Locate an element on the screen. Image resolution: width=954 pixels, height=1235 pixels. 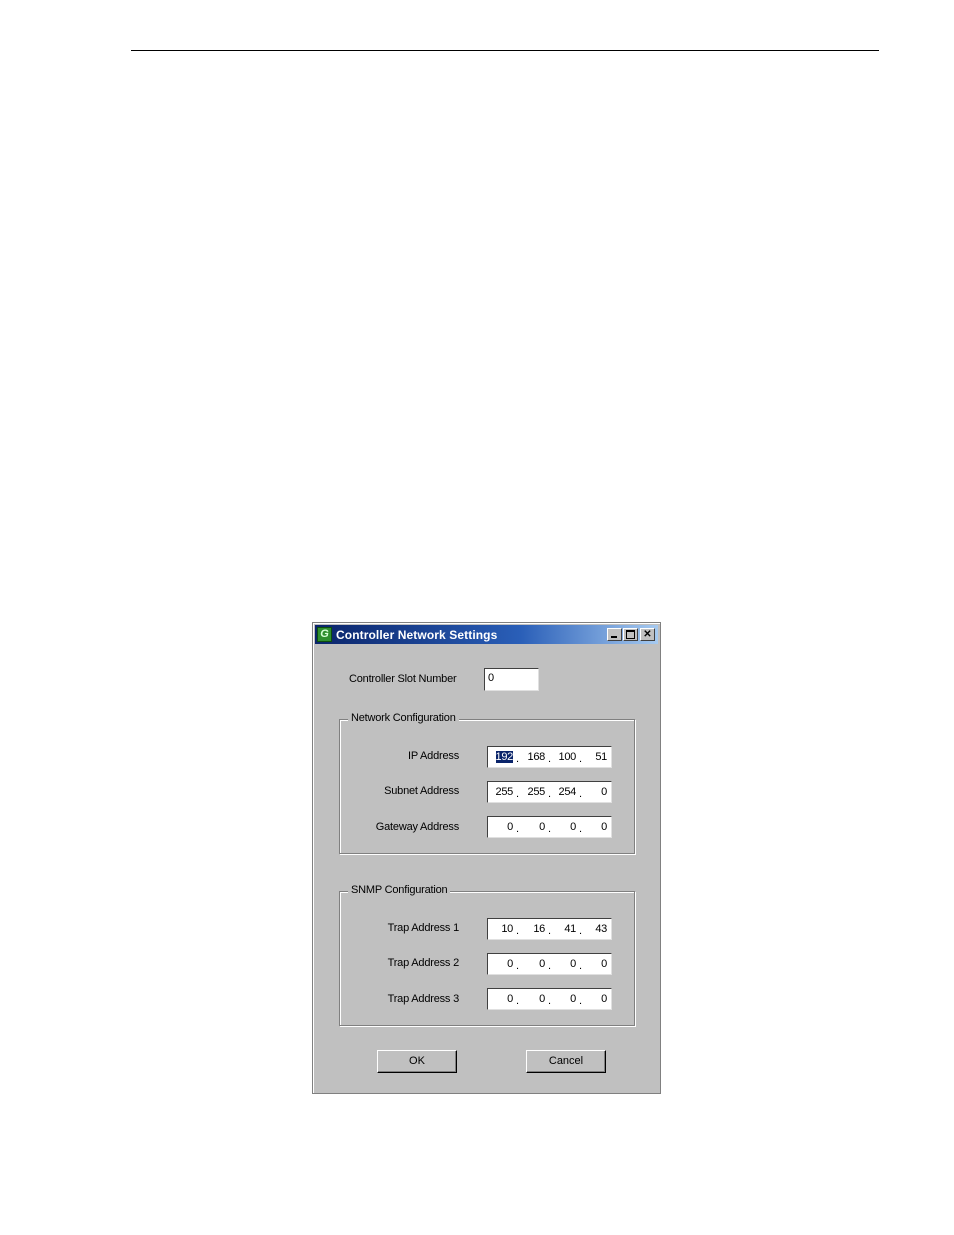
trap-address-1-label: Trap Address 1 is located at coordinates (423, 928).